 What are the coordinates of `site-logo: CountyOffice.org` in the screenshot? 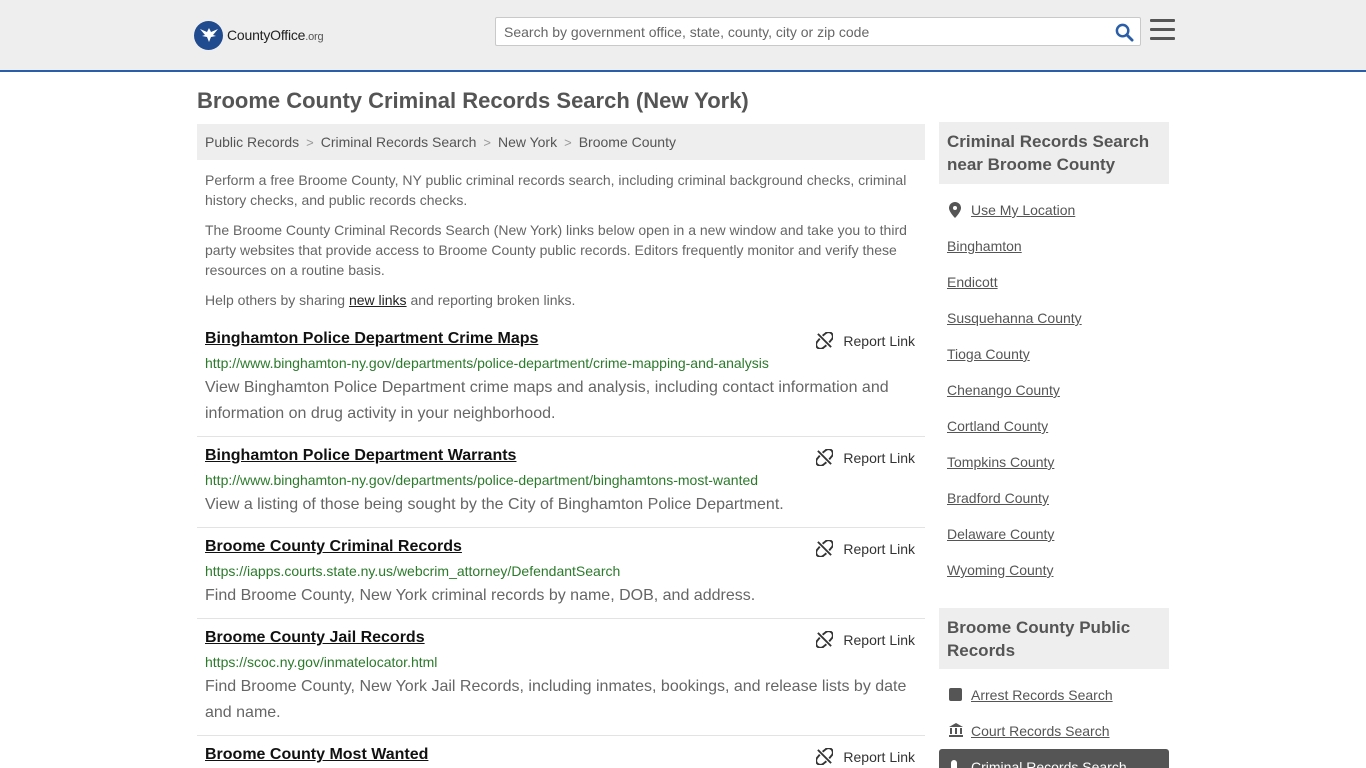 It's located at (259, 35).